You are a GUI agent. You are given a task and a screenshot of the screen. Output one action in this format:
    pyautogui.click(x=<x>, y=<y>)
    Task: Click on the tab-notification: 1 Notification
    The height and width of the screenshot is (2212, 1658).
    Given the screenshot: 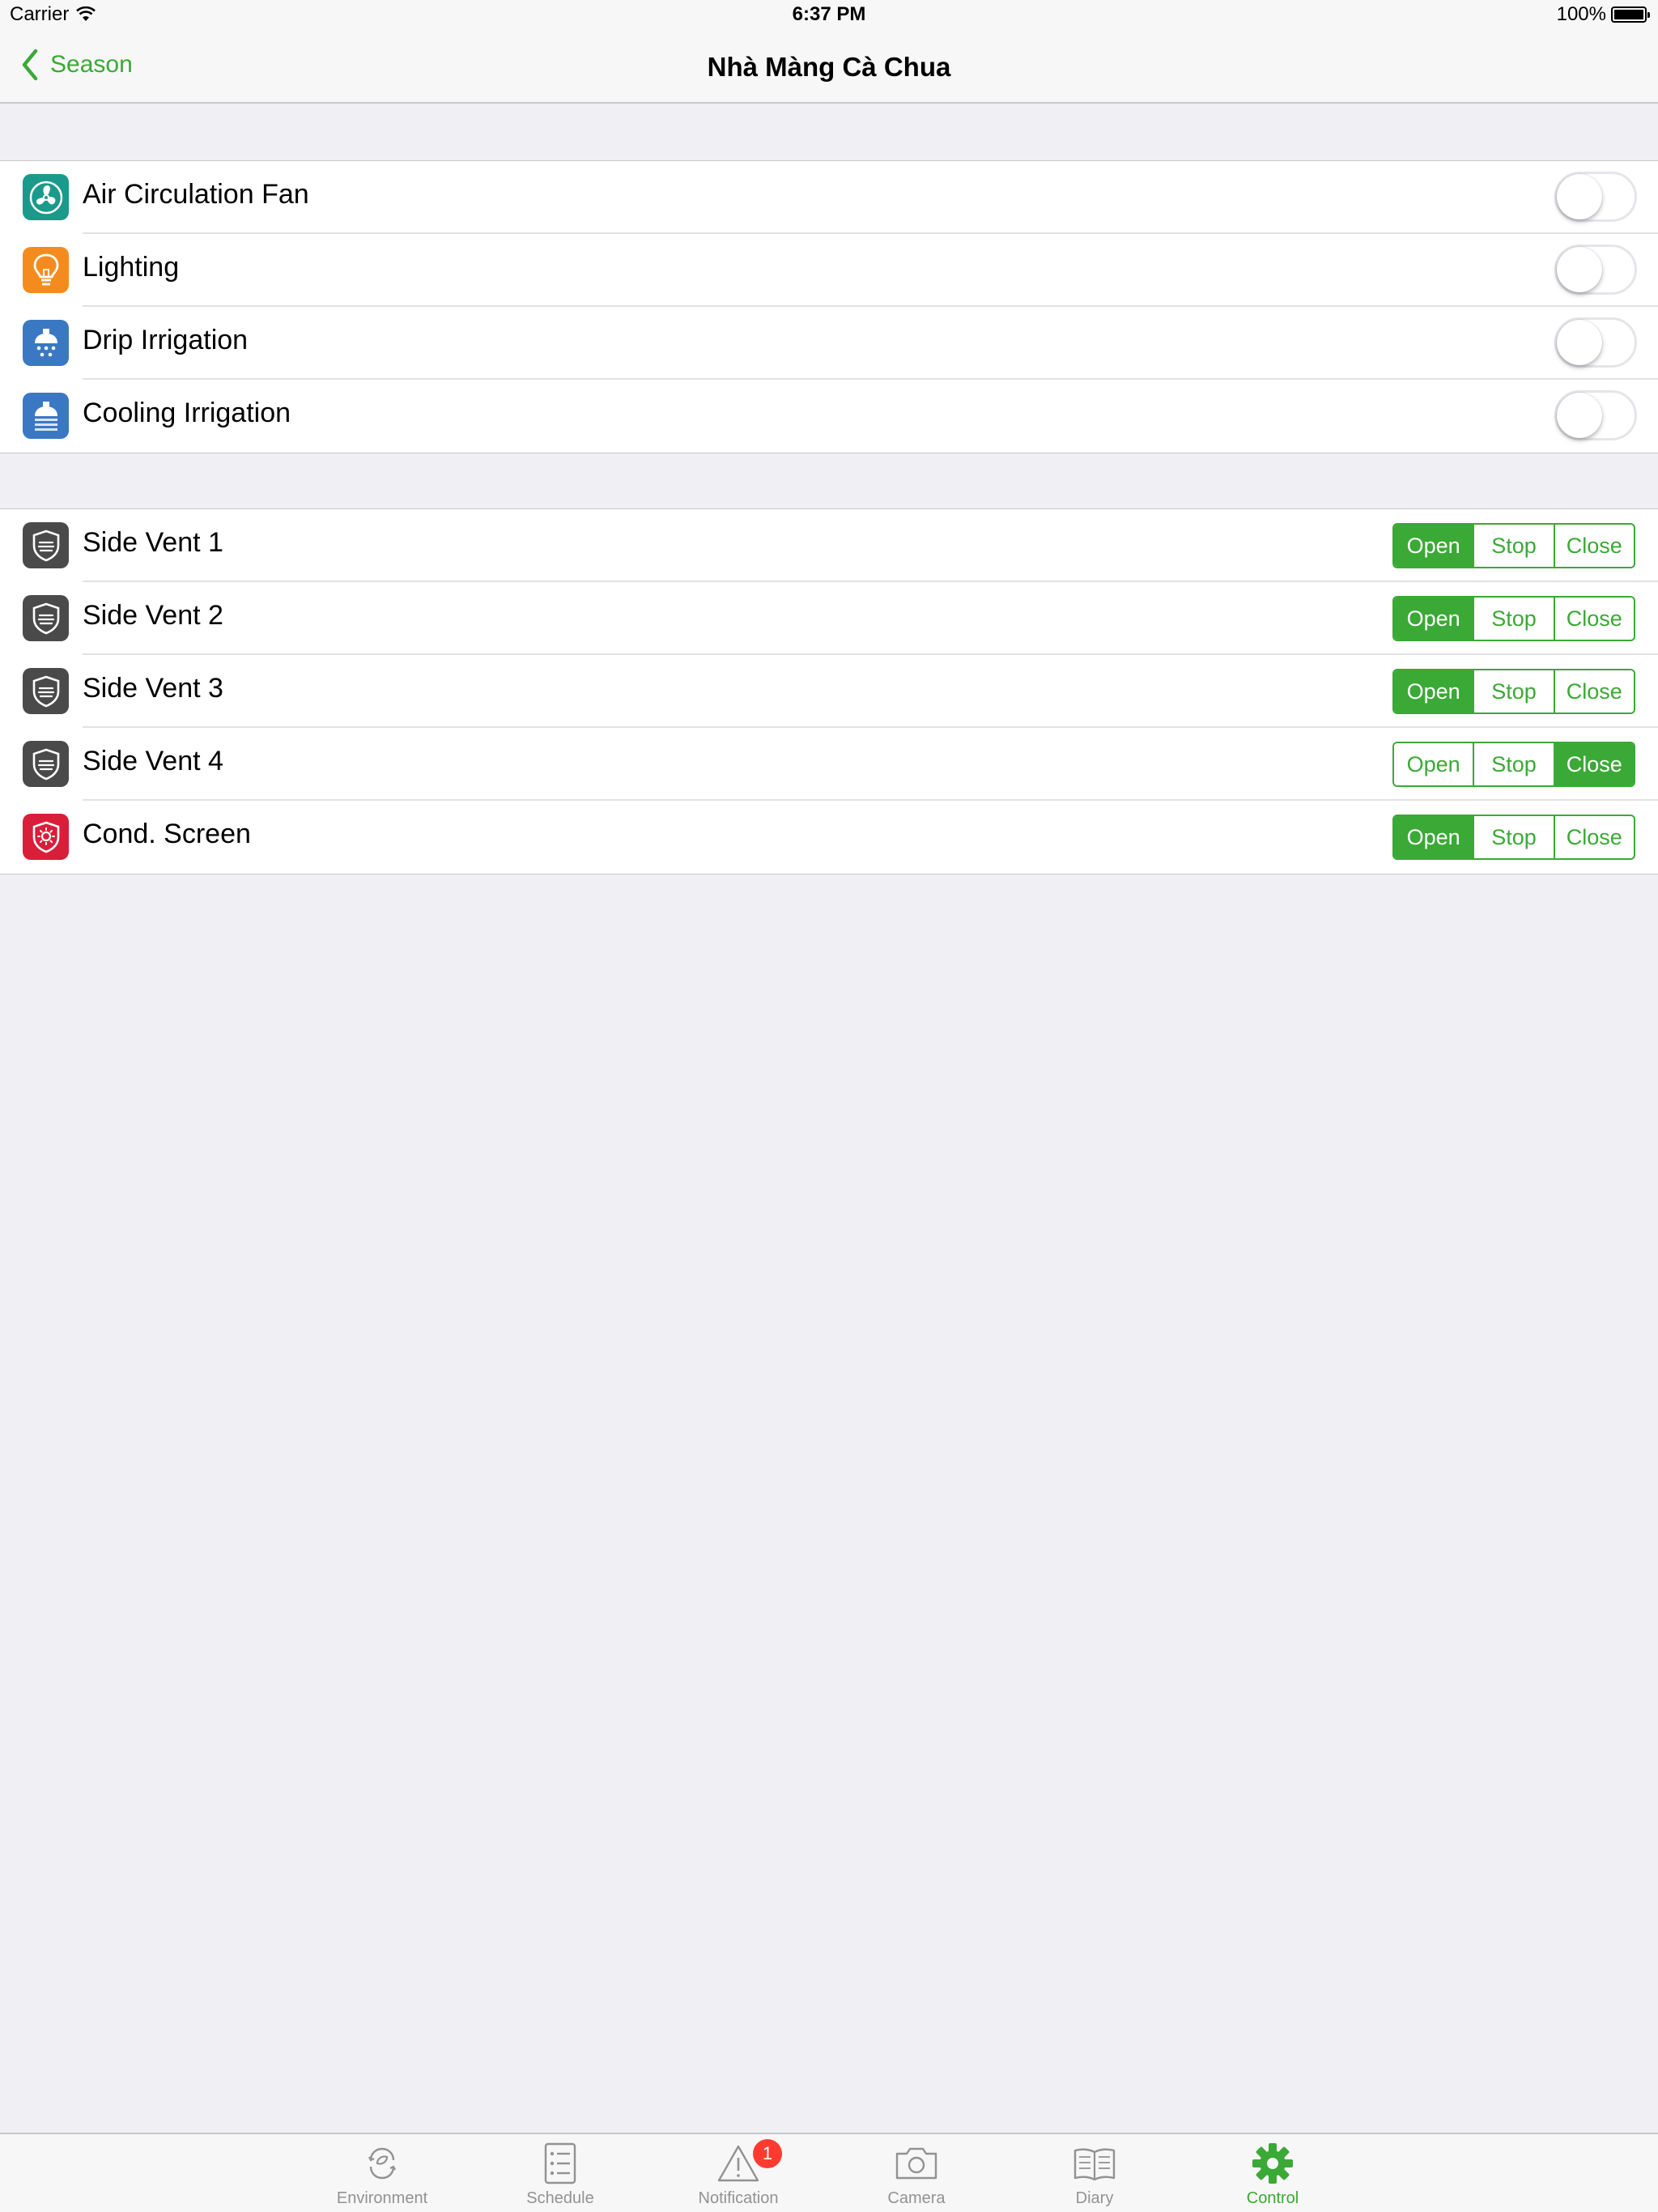 What is the action you would take?
    pyautogui.click(x=738, y=2173)
    